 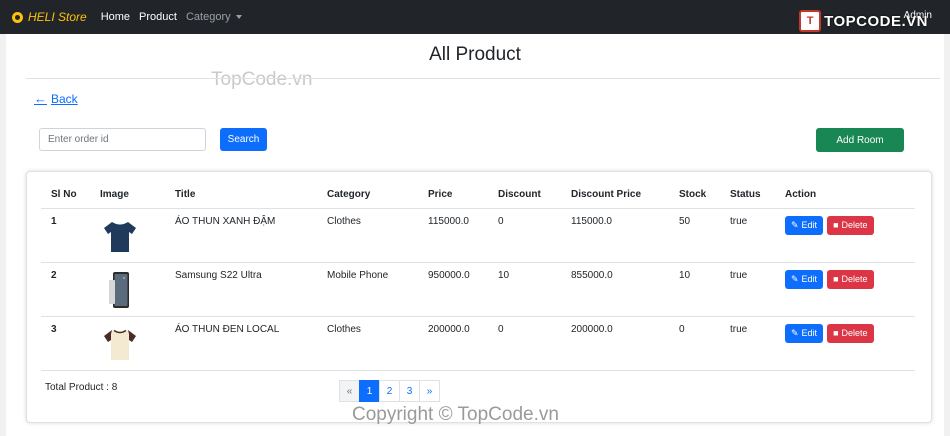 I want to click on nav-home-link: Home, so click(x=115, y=17).